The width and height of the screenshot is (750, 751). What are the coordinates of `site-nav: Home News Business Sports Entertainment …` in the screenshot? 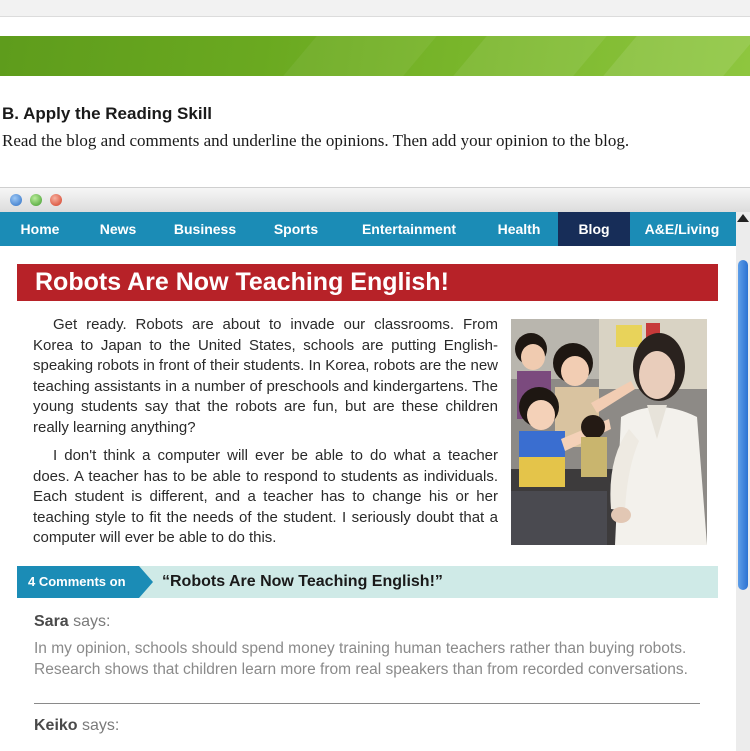 It's located at (369, 229).